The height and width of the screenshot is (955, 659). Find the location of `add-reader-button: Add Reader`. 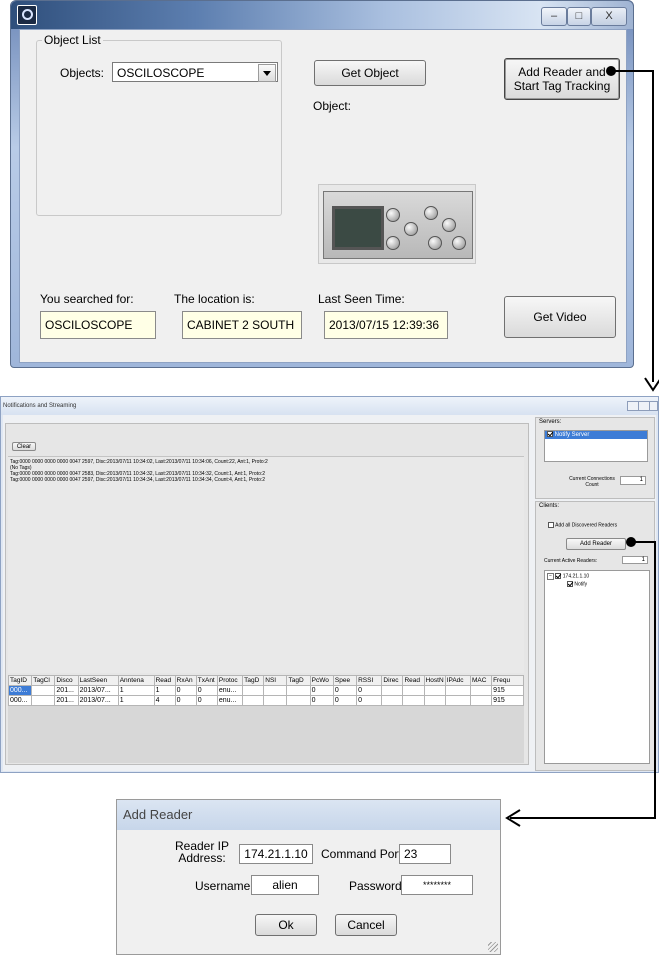

add-reader-button: Add Reader is located at coordinates (596, 544).